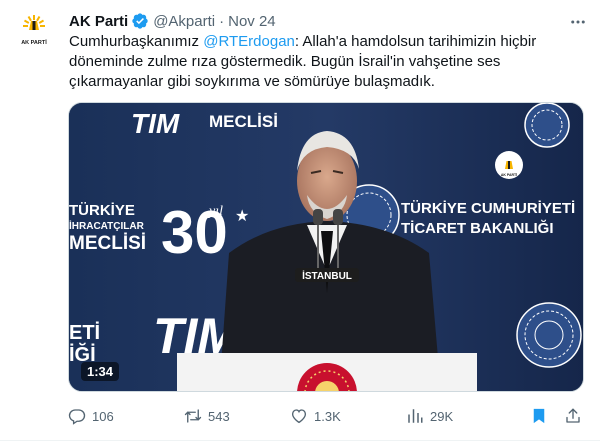 The height and width of the screenshot is (441, 600). What do you see at coordinates (442, 416) in the screenshot?
I see `views-count: 29K` at bounding box center [442, 416].